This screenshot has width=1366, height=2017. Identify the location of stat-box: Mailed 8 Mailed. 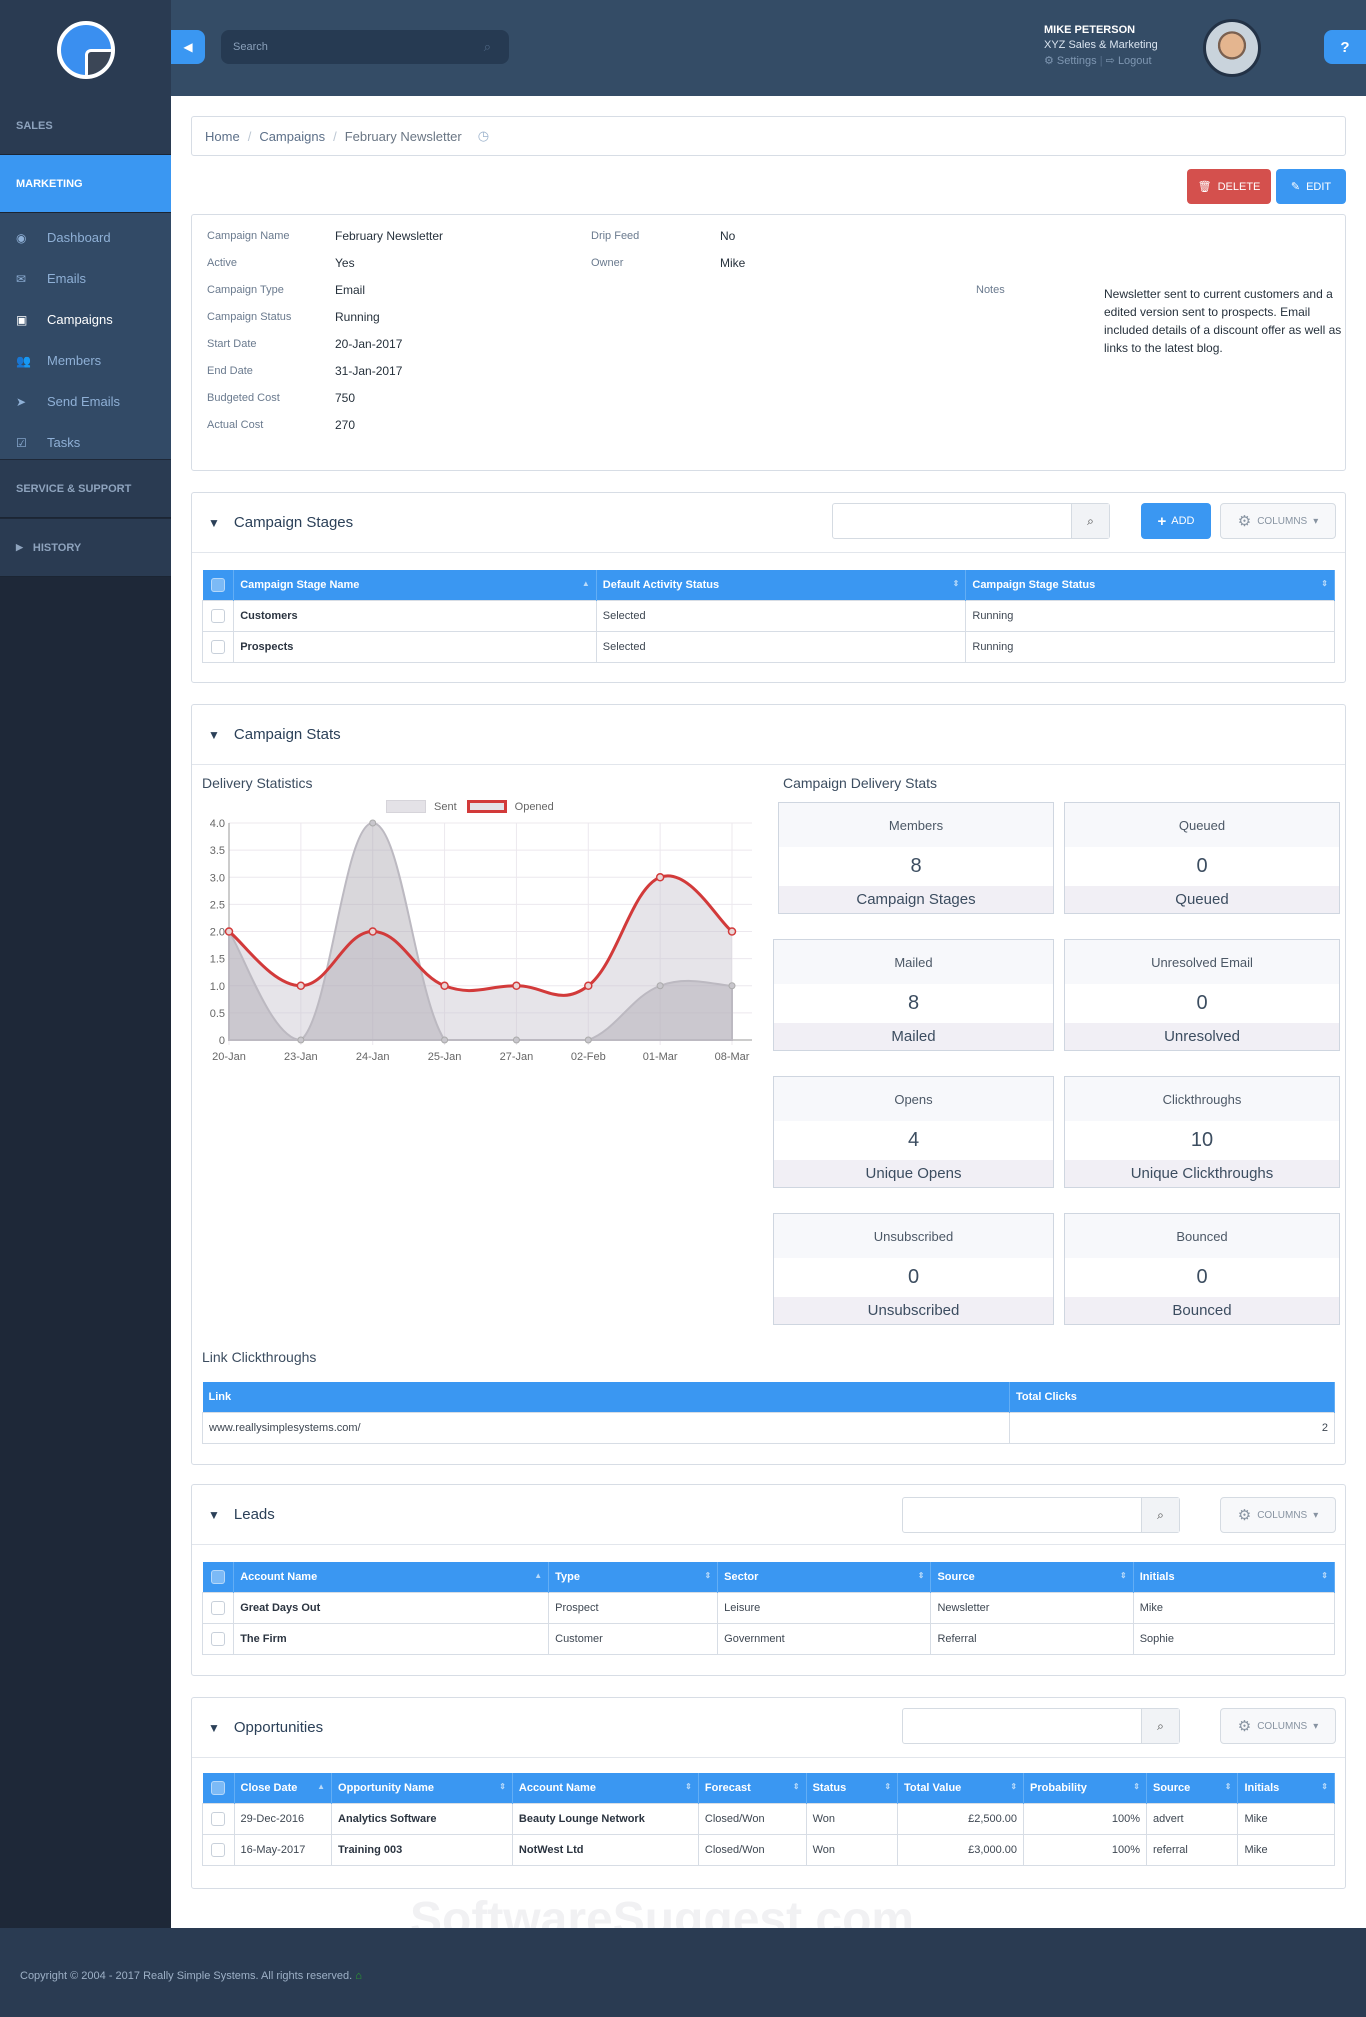
(913, 995).